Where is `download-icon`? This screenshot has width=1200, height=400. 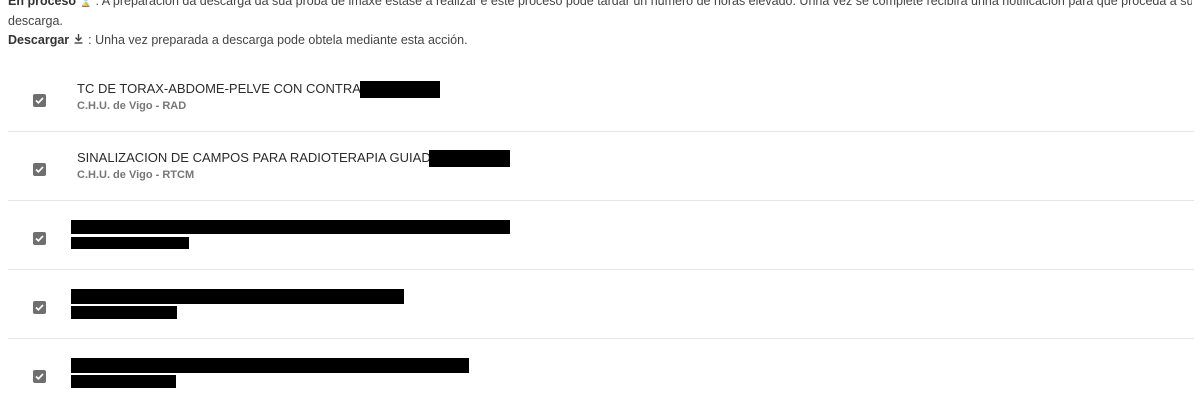
download-icon is located at coordinates (79, 41).